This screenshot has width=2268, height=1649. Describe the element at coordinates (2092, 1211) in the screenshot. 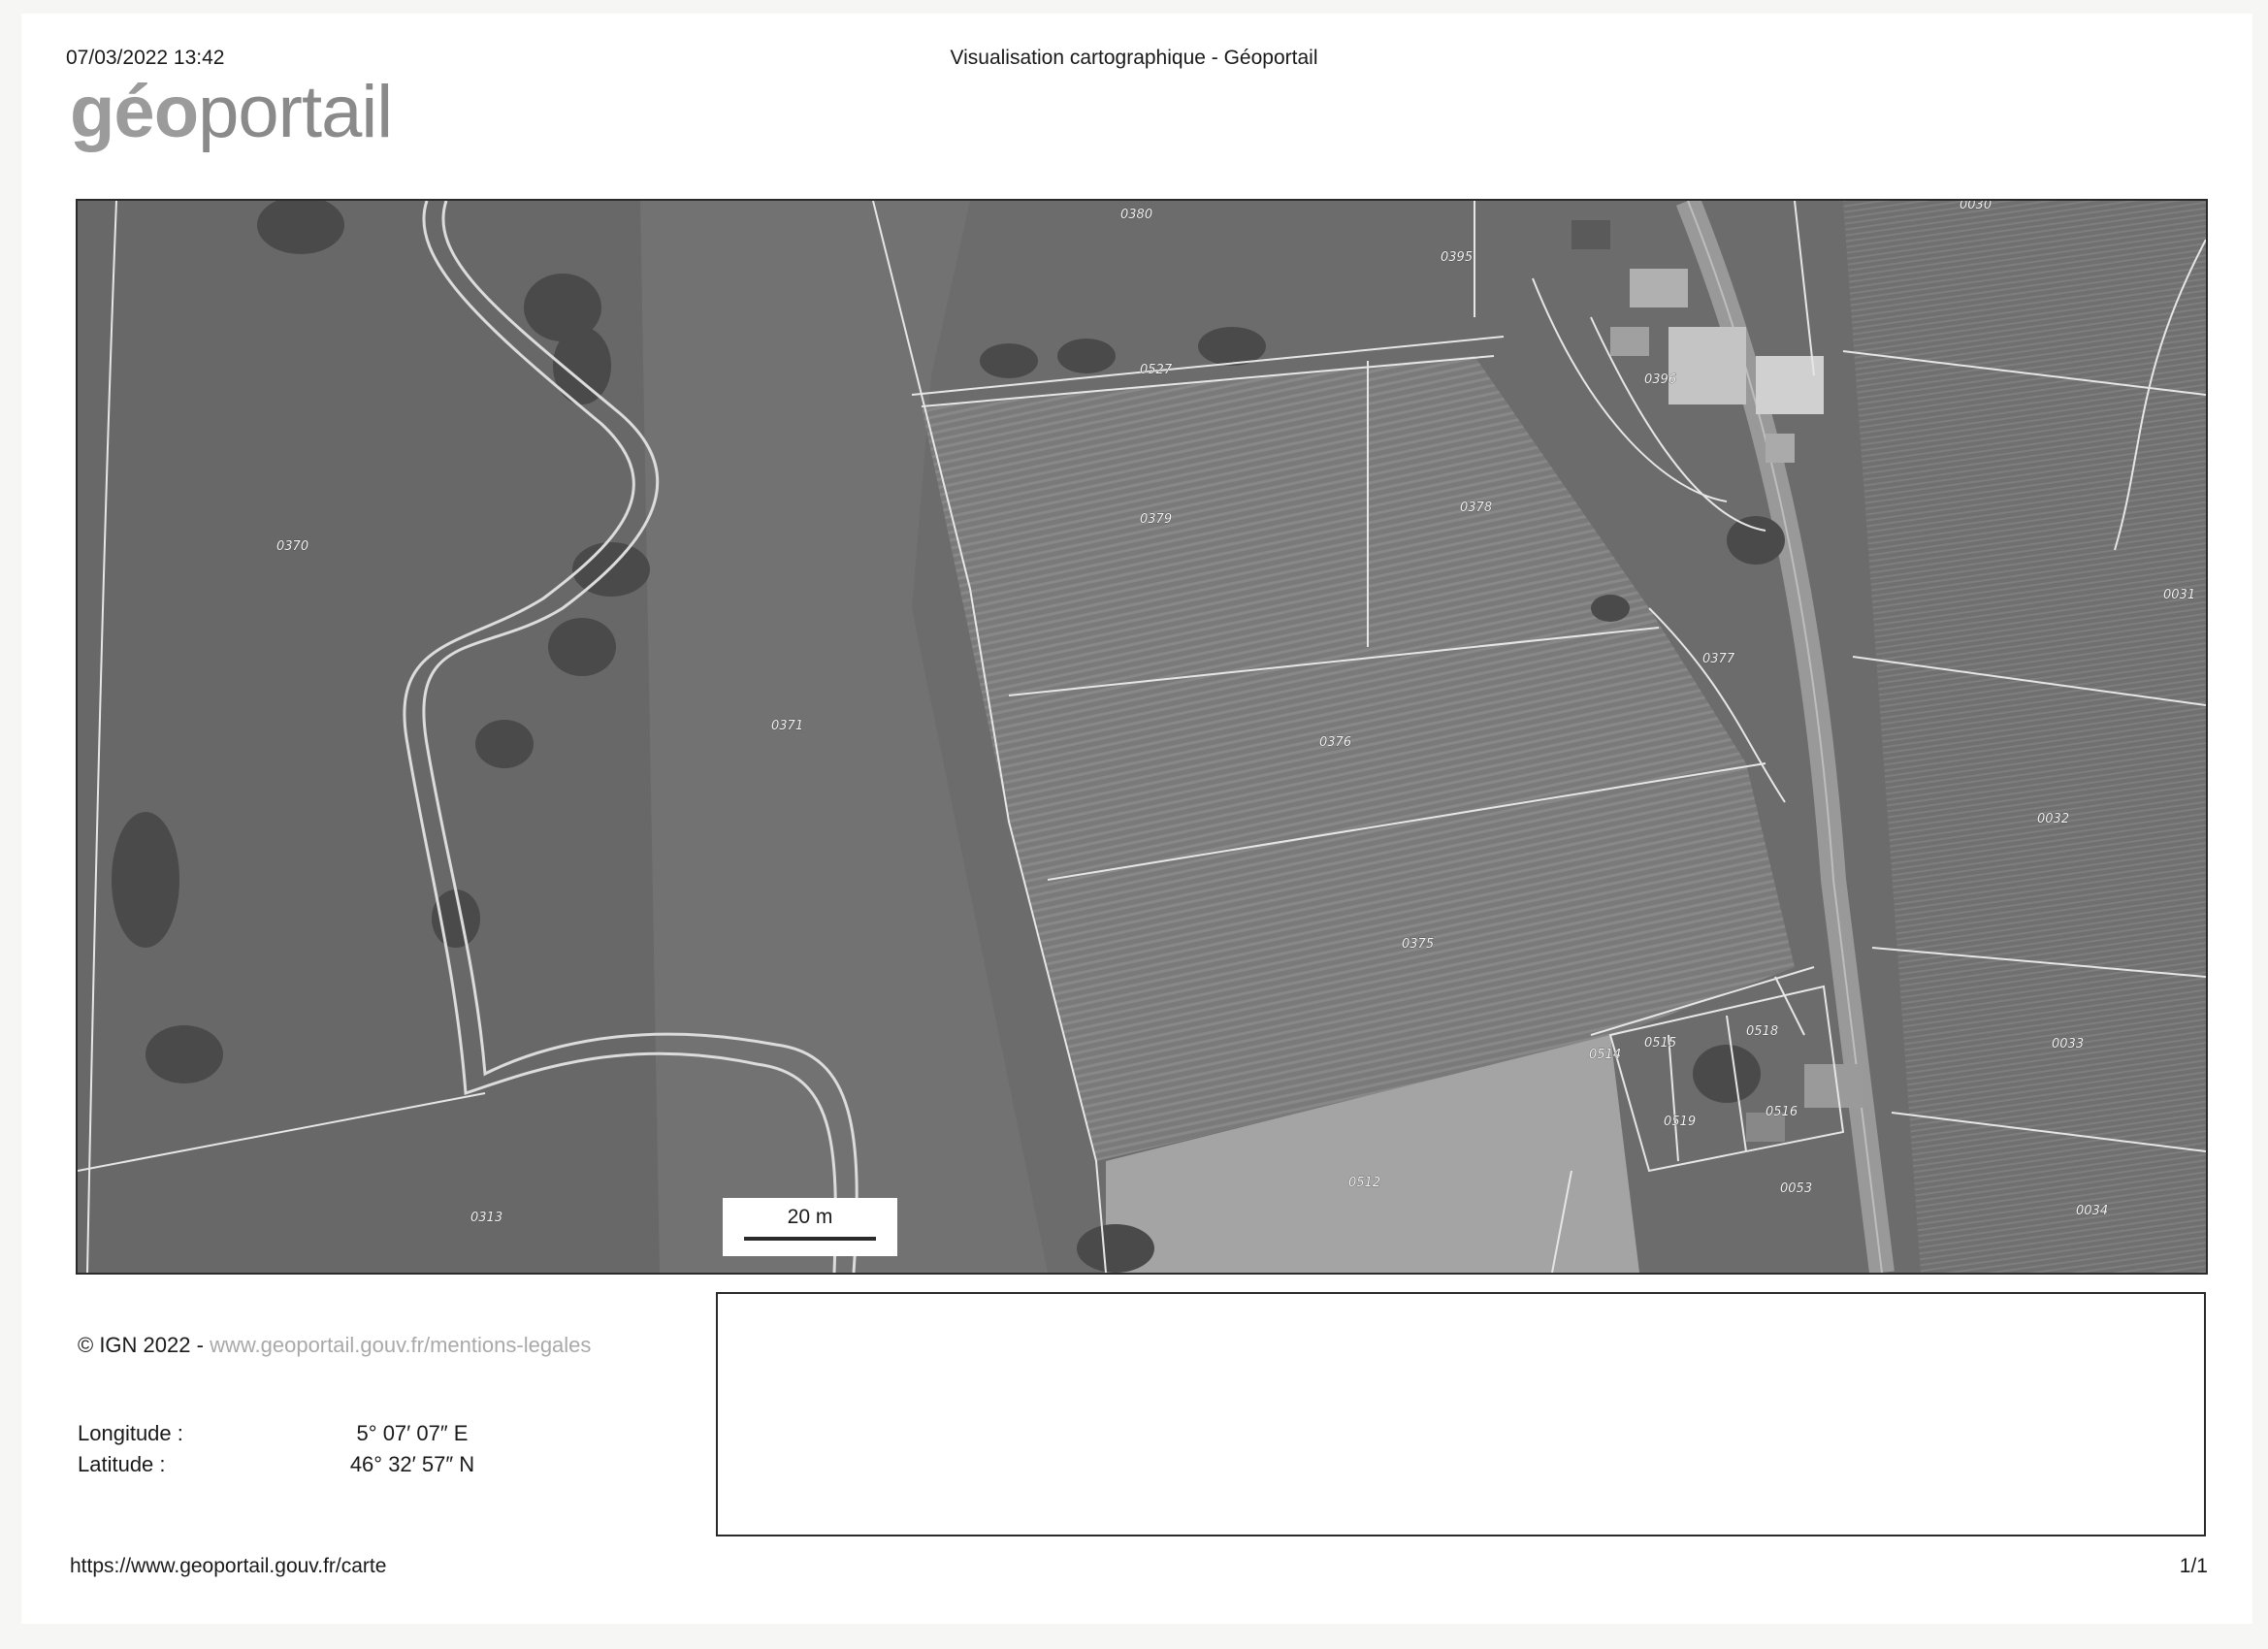

I see `parcel-label: 0034` at that location.